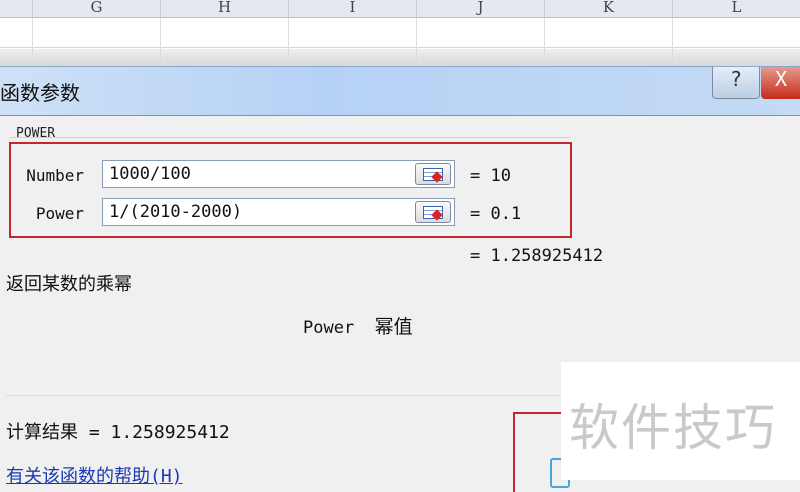 Image resolution: width=800 pixels, height=492 pixels. I want to click on help-button: ?, so click(736, 83).